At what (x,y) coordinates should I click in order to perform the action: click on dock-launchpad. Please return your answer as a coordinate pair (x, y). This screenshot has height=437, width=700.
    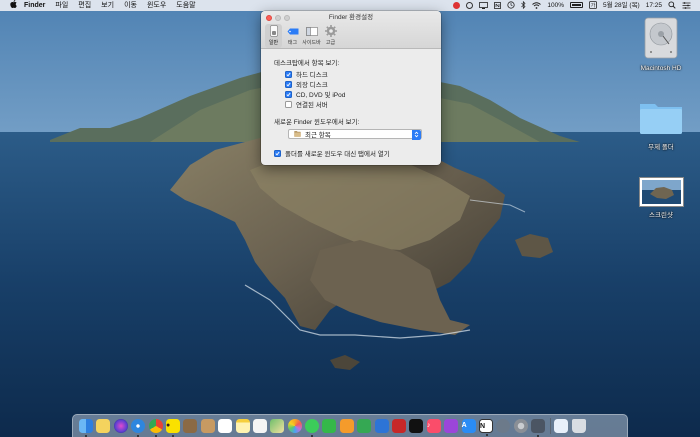
    Looking at the image, I should click on (503, 426).